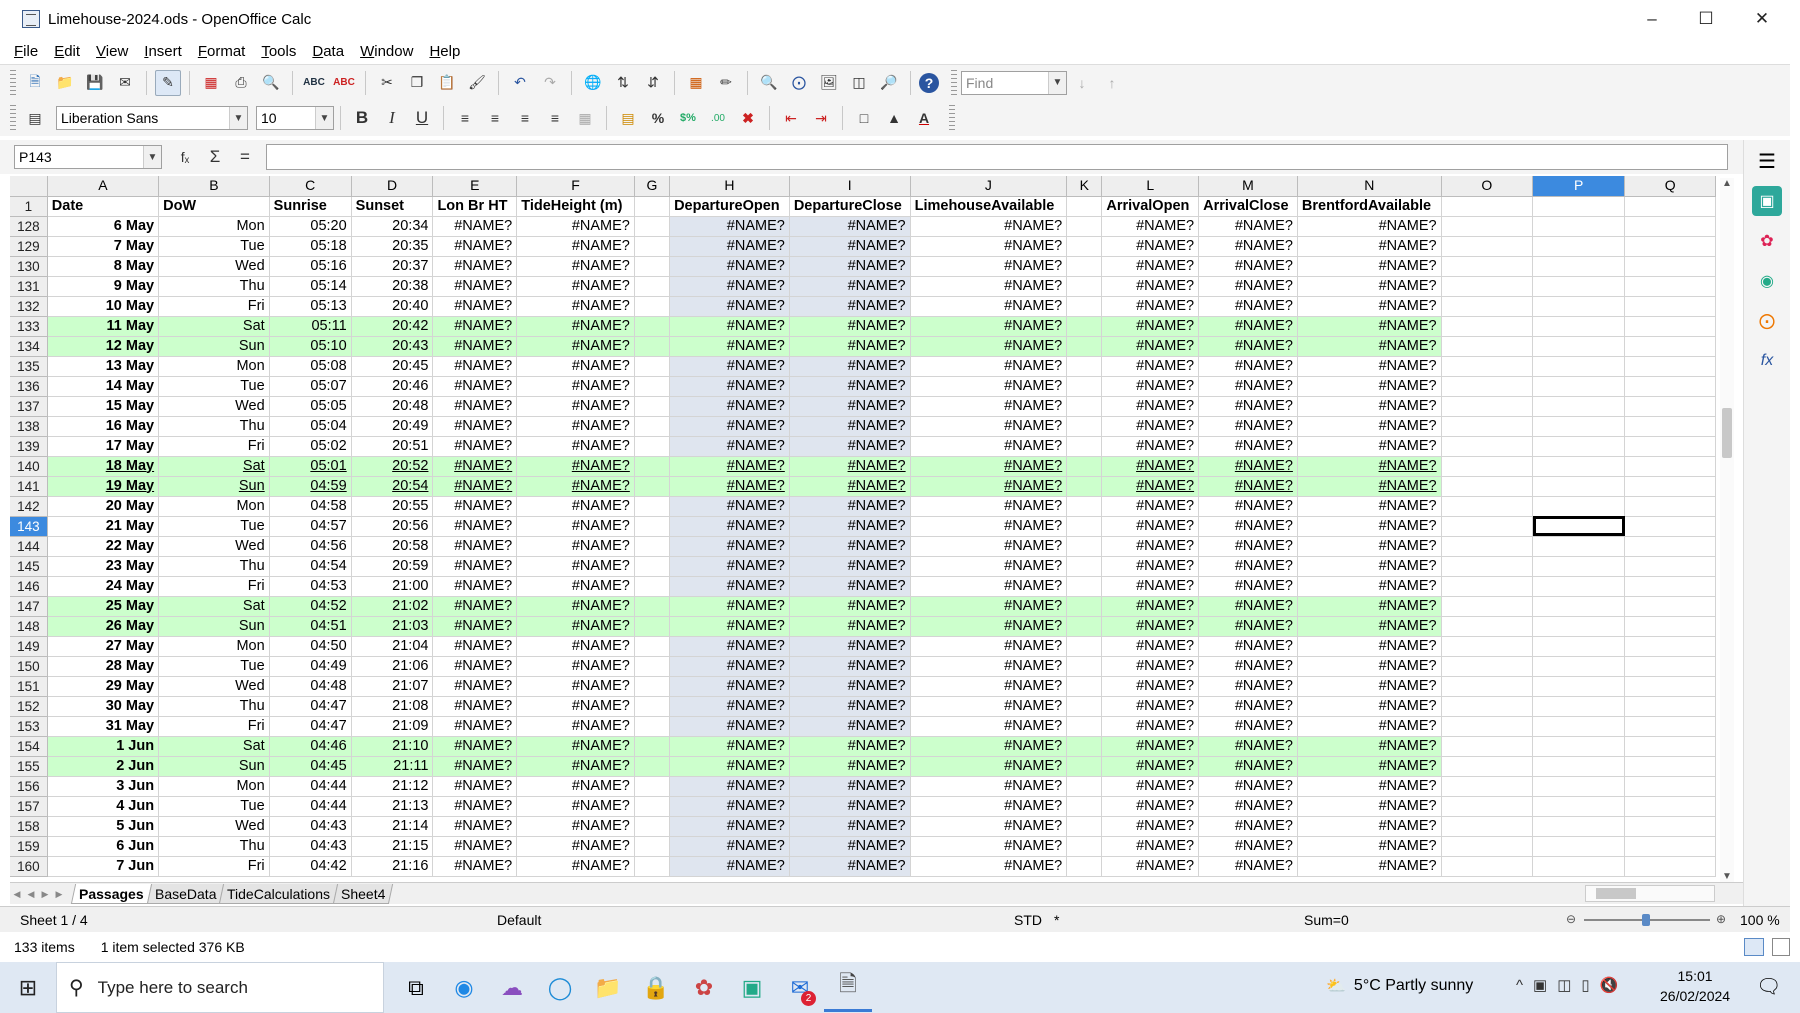 The width and height of the screenshot is (1800, 1013). What do you see at coordinates (215, 157) in the screenshot?
I see `sum-icon: Σ` at bounding box center [215, 157].